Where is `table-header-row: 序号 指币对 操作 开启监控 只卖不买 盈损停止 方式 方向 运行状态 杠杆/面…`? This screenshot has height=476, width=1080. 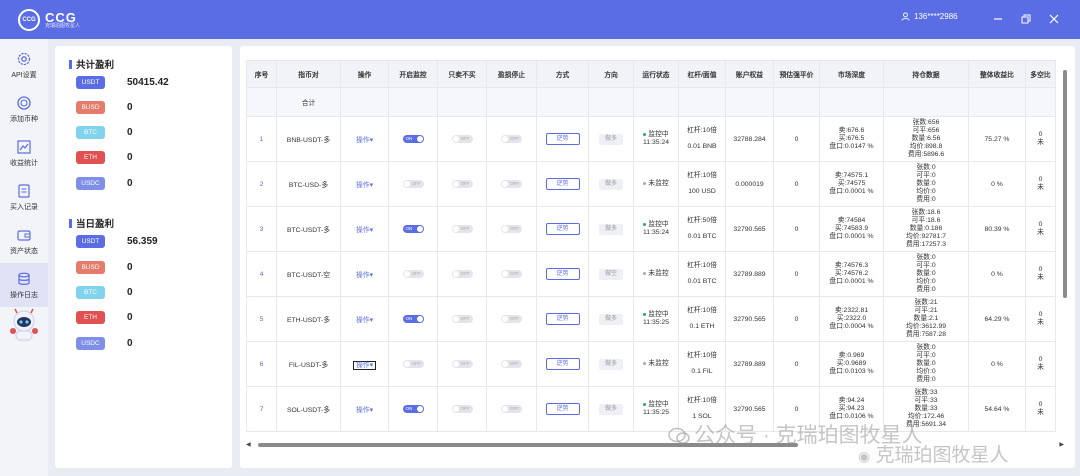 table-header-row: 序号 指币对 操作 开启监控 只卖不买 盈损停止 方式 方向 运行状态 杠杆/面… is located at coordinates (651, 74).